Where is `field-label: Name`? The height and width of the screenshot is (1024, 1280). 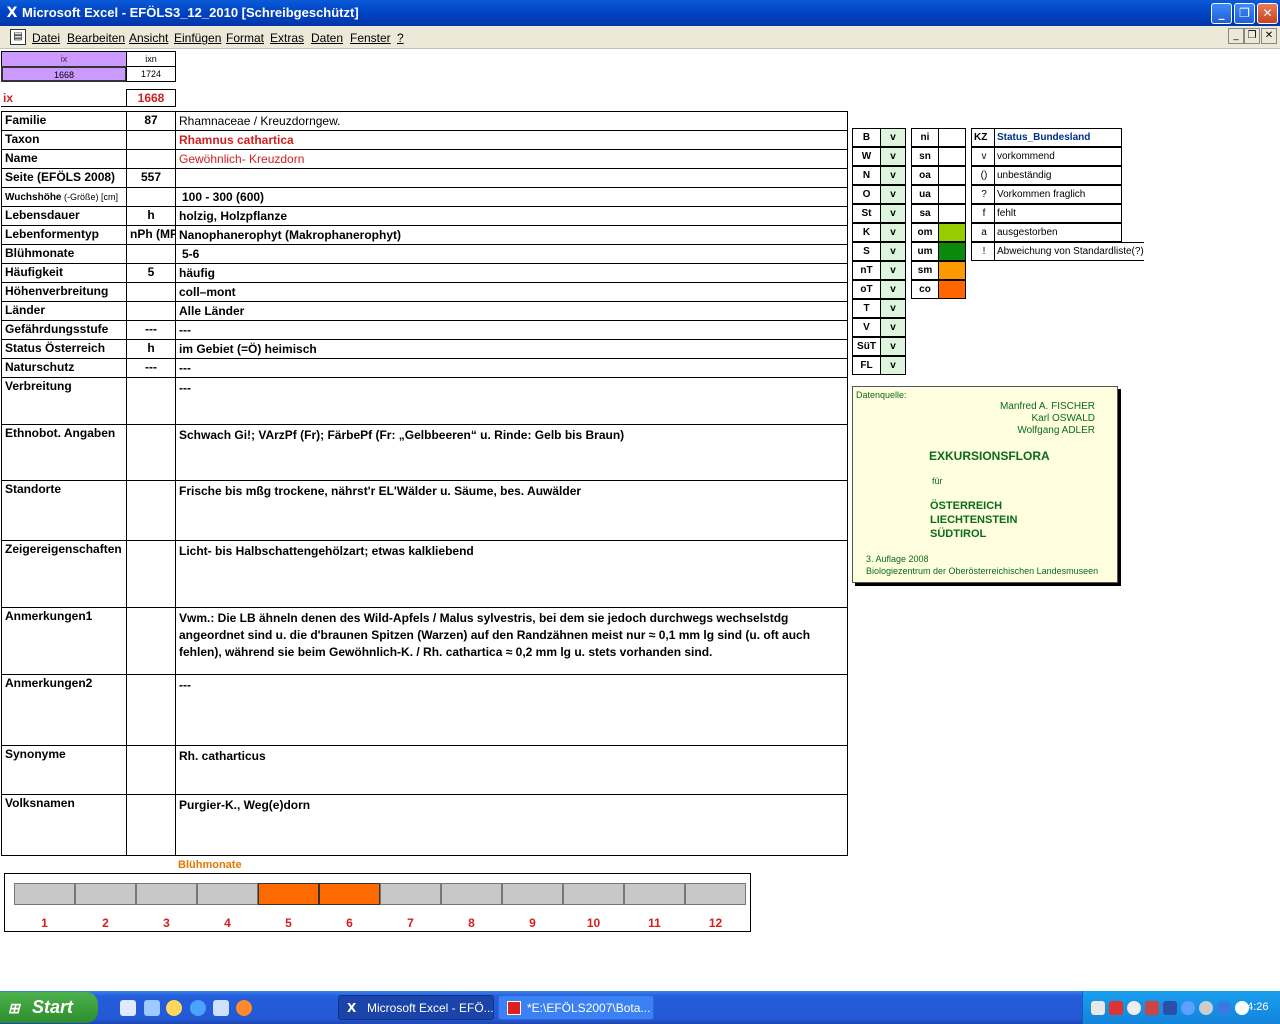 field-label: Name is located at coordinates (64, 159).